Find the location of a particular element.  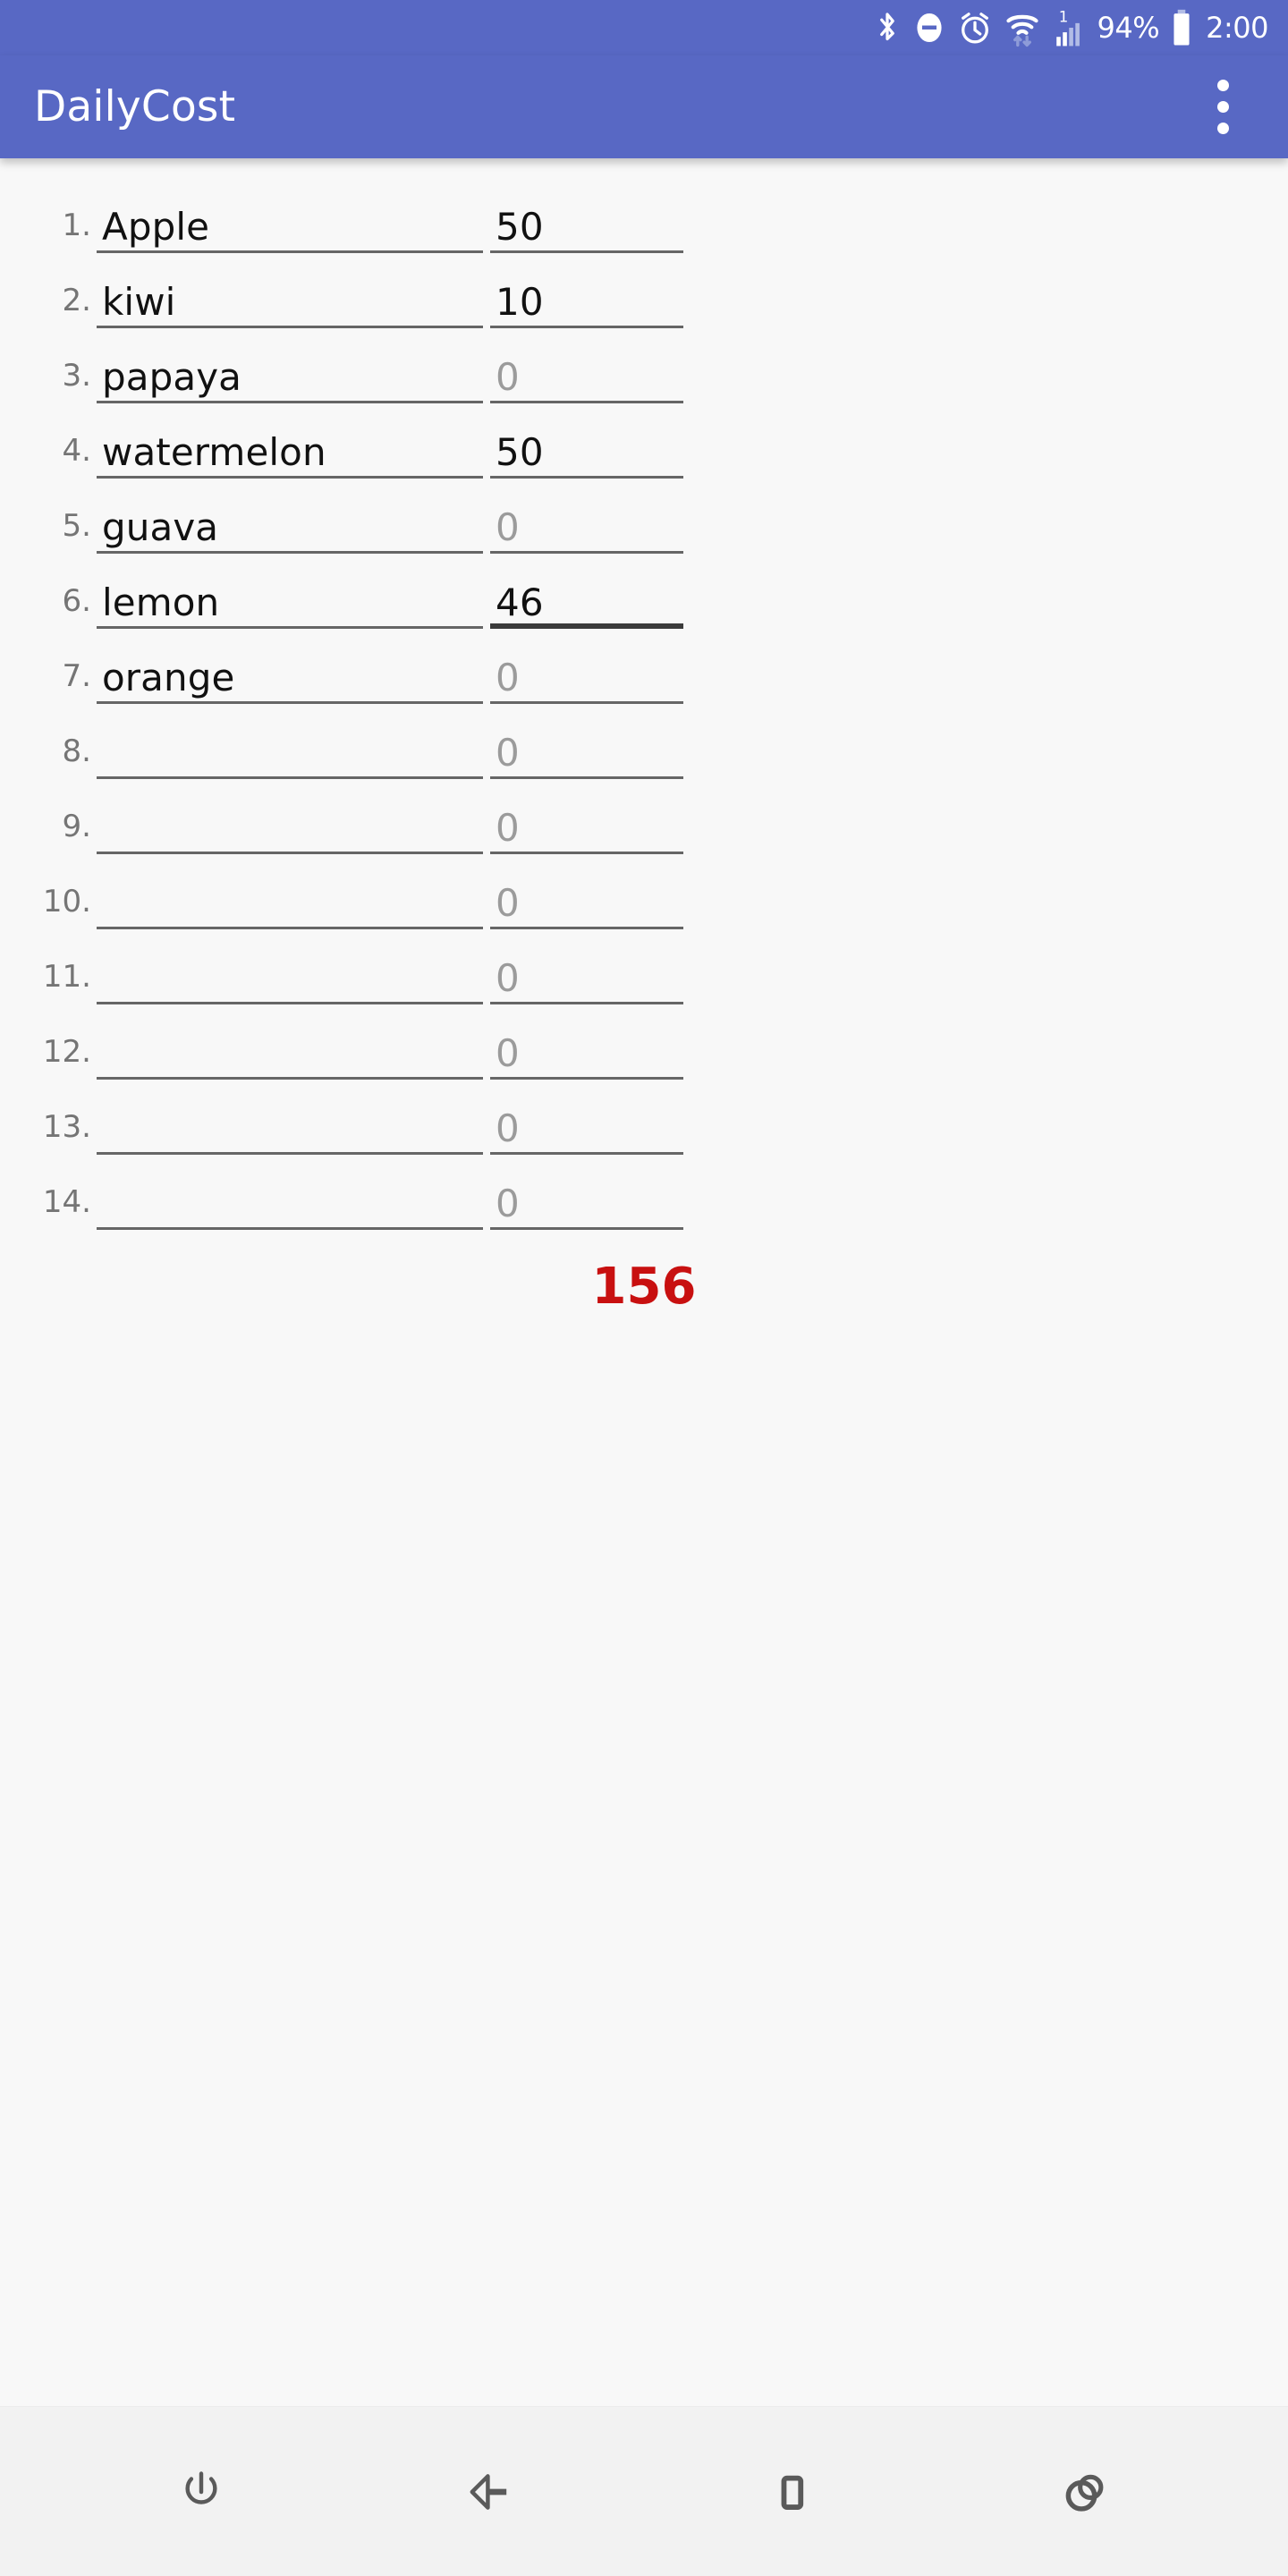

item-name-value: Apple is located at coordinates (156, 228).